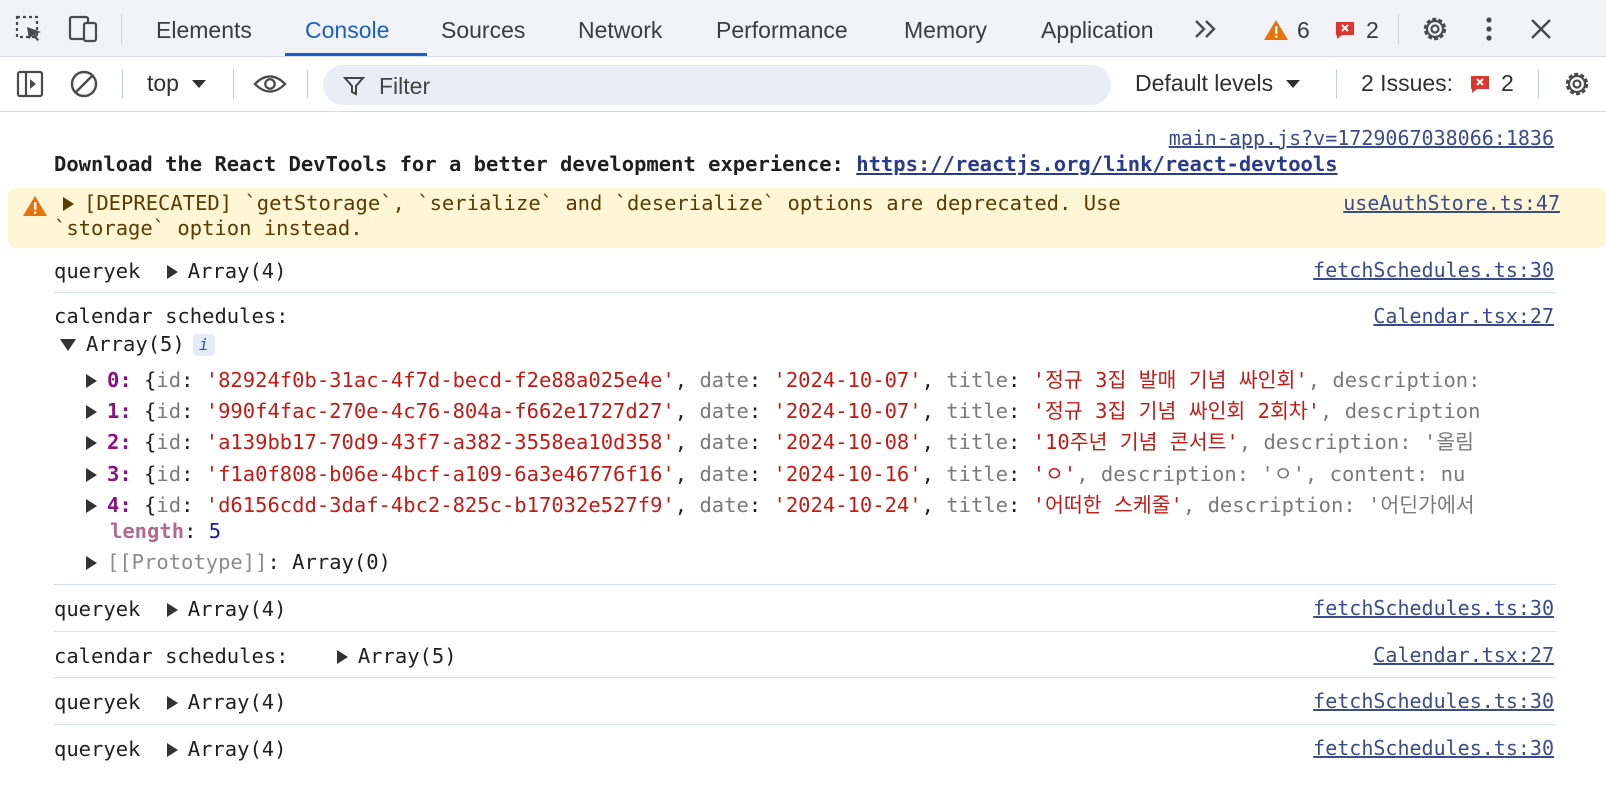 Image resolution: width=1606 pixels, height=792 pixels. Describe the element at coordinates (84, 84) in the screenshot. I see `clear-console-icon` at that location.